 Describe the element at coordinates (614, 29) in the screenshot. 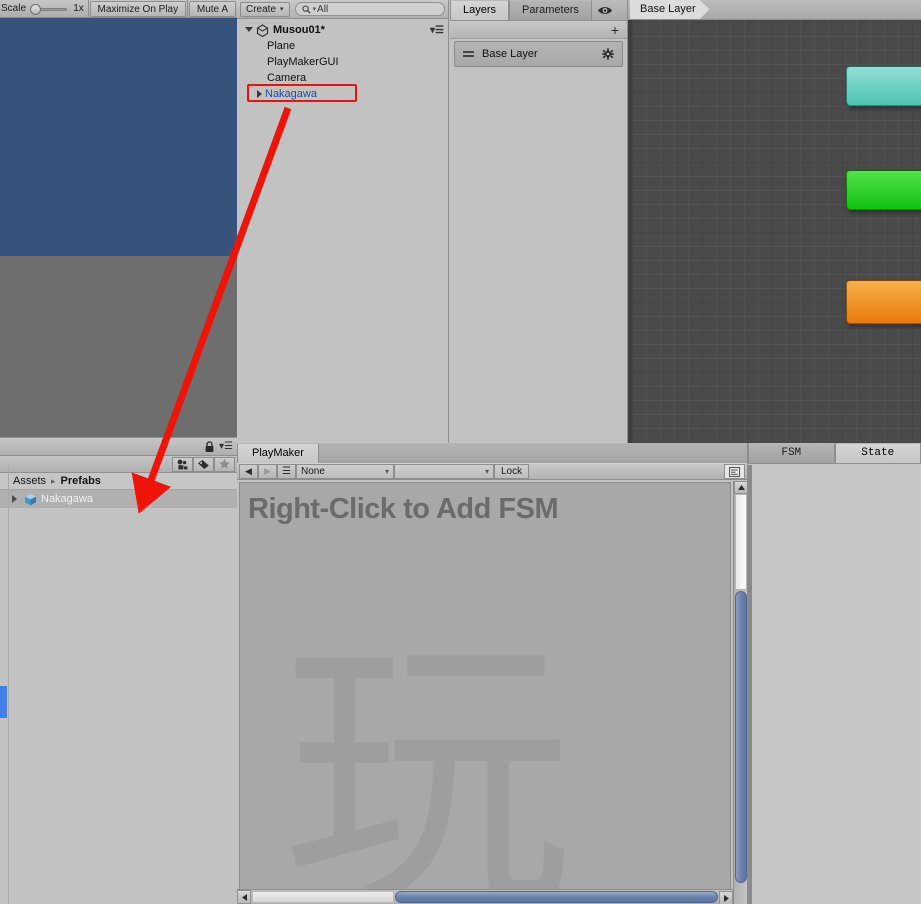

I see `plus-icon: +` at that location.